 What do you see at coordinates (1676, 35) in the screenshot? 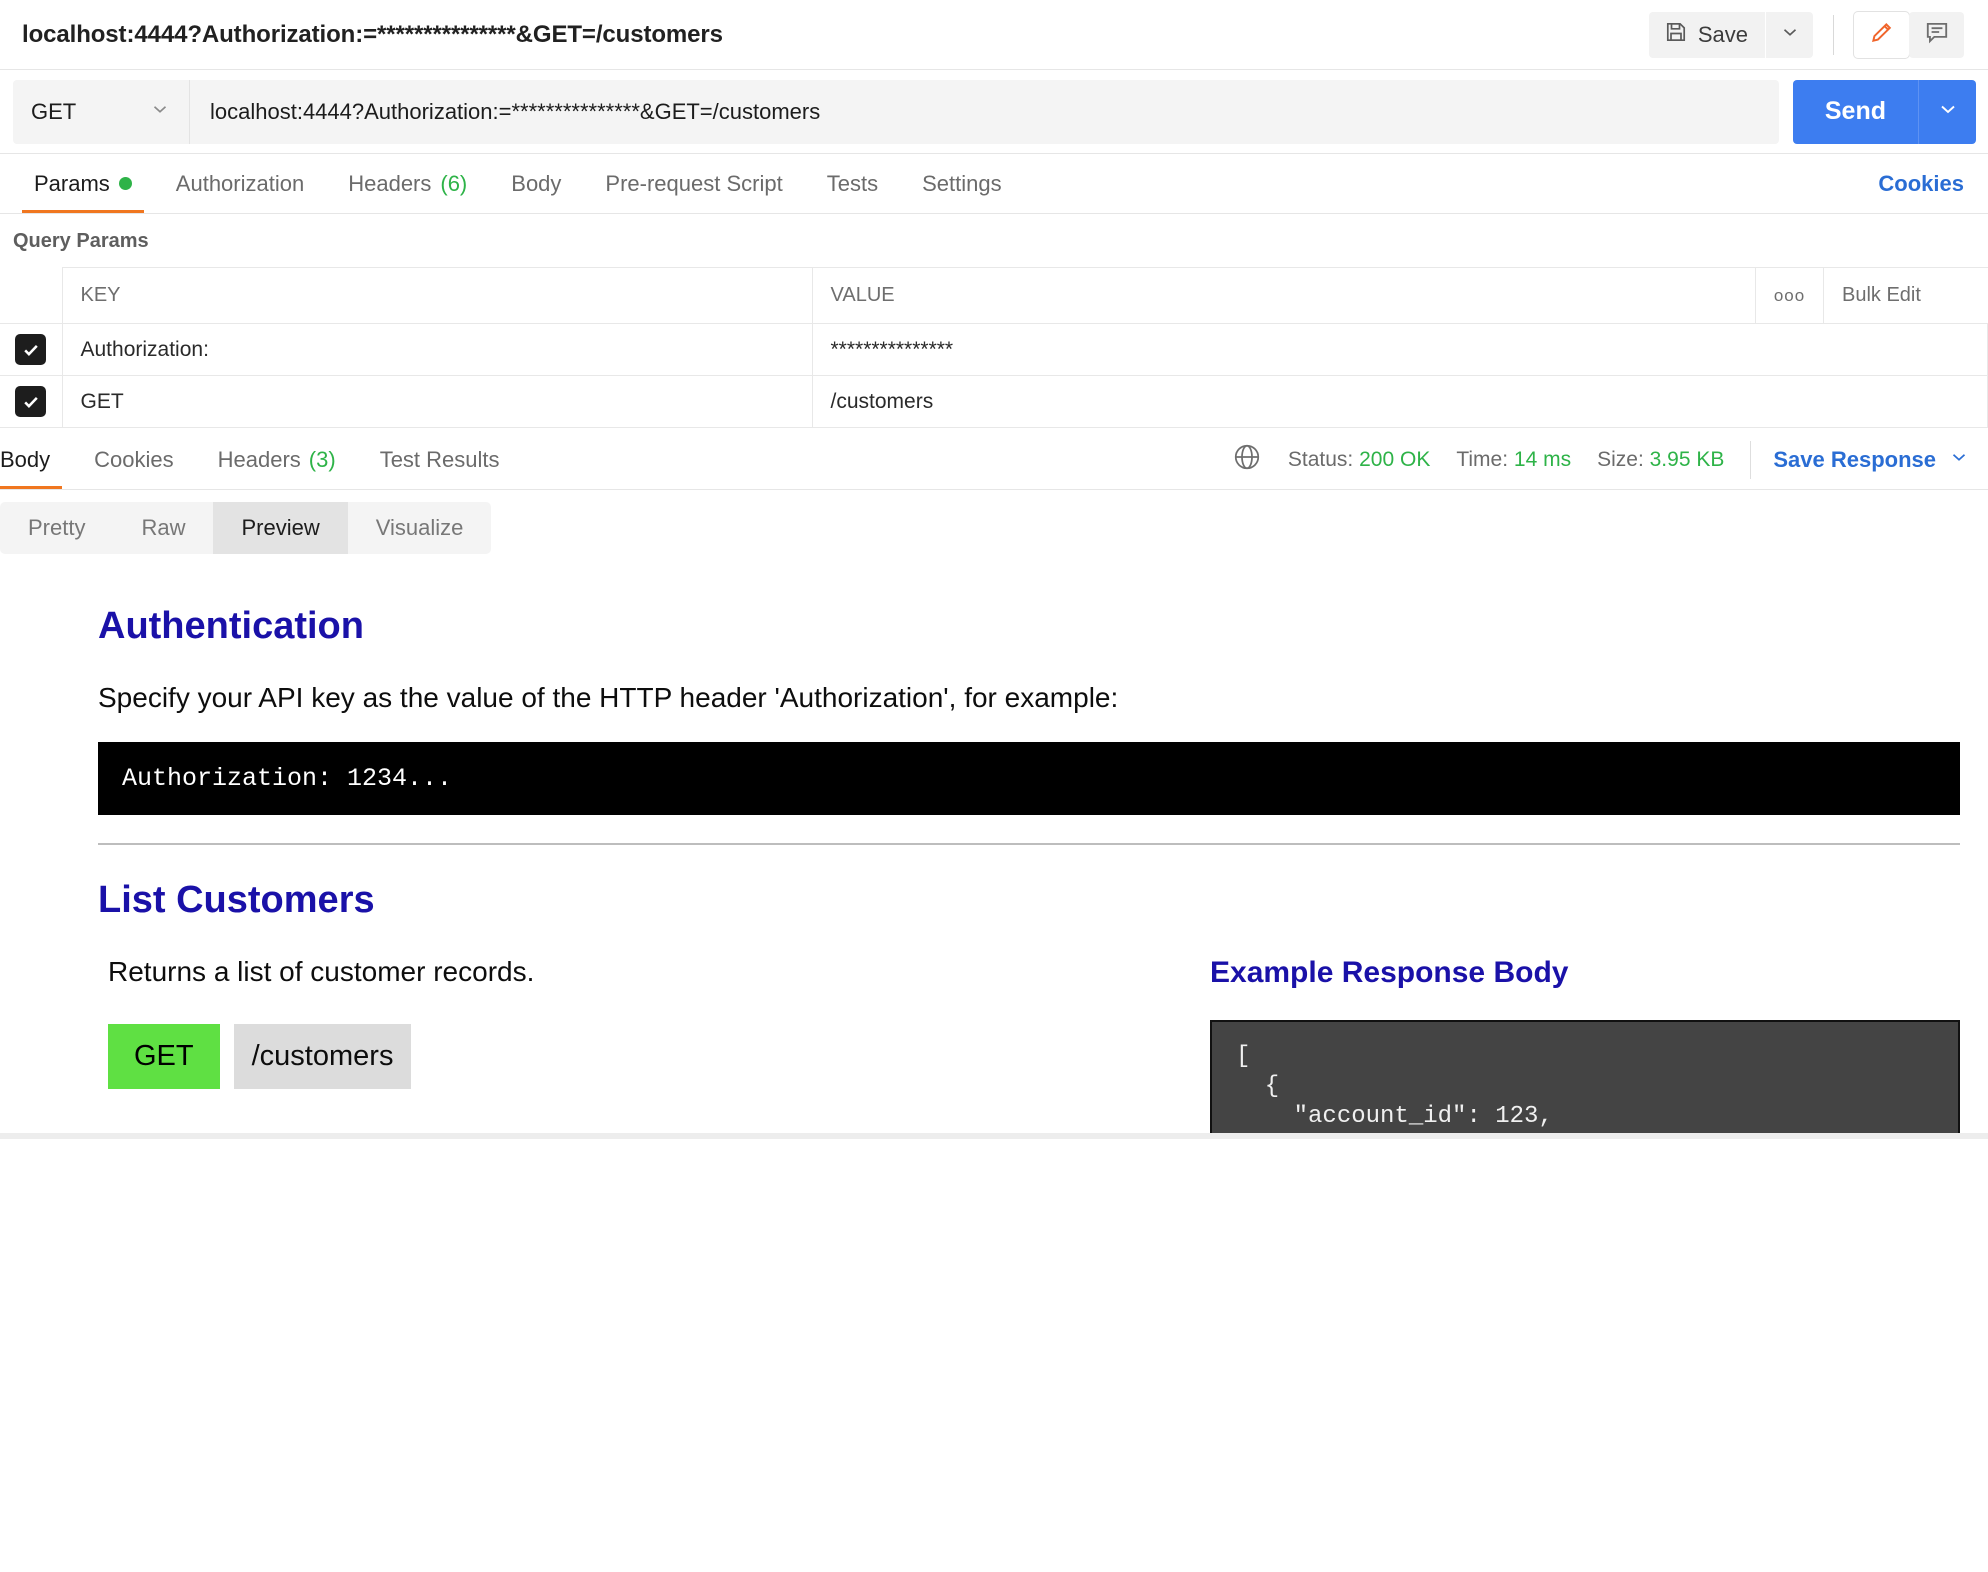
I see `floppy-disk-icon` at bounding box center [1676, 35].